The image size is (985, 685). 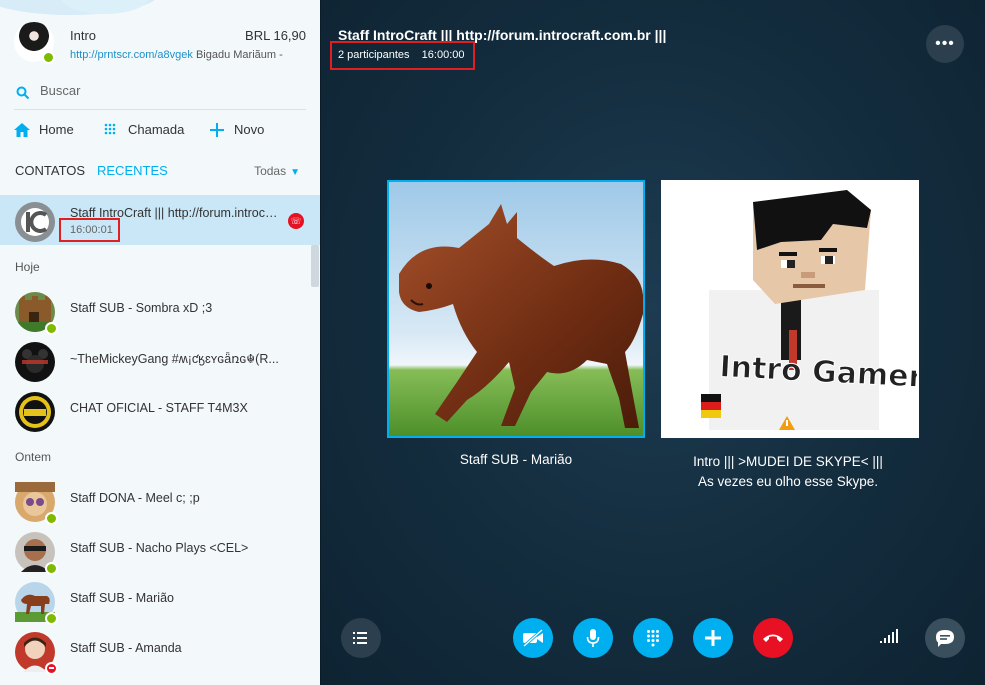 I want to click on call-quality-icon, so click(x=891, y=638).